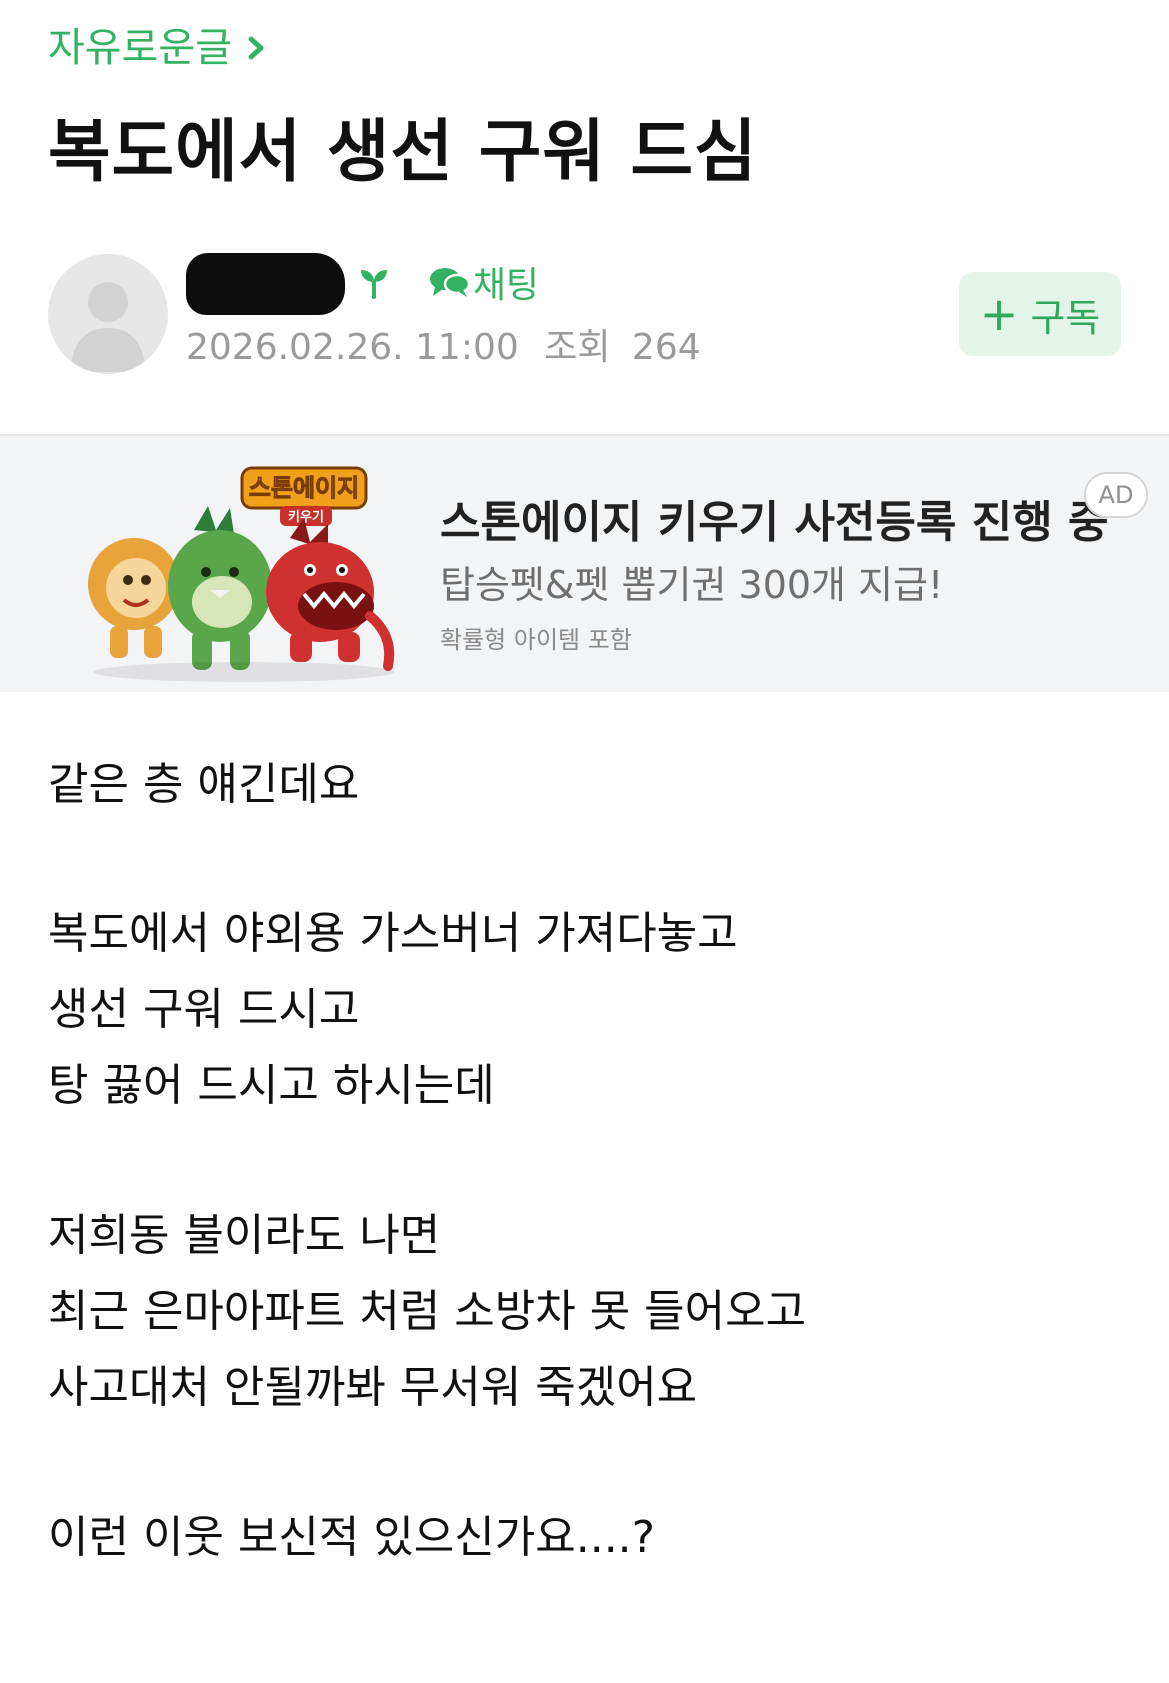 The height and width of the screenshot is (1683, 1169). What do you see at coordinates (373, 1387) in the screenshot?
I see `body-line: 사고대처 안될까봐 무서워 죽겠어요` at bounding box center [373, 1387].